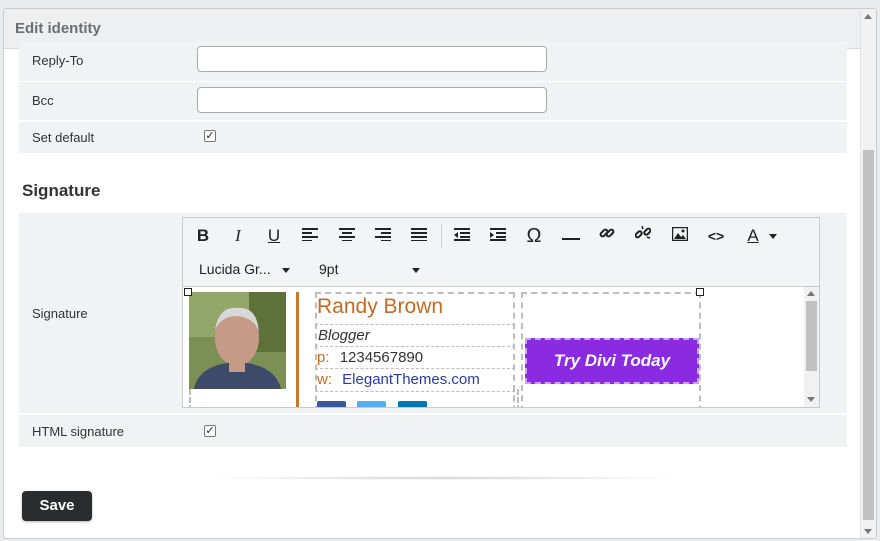  I want to click on font-size-select: 9pt, so click(370, 269).